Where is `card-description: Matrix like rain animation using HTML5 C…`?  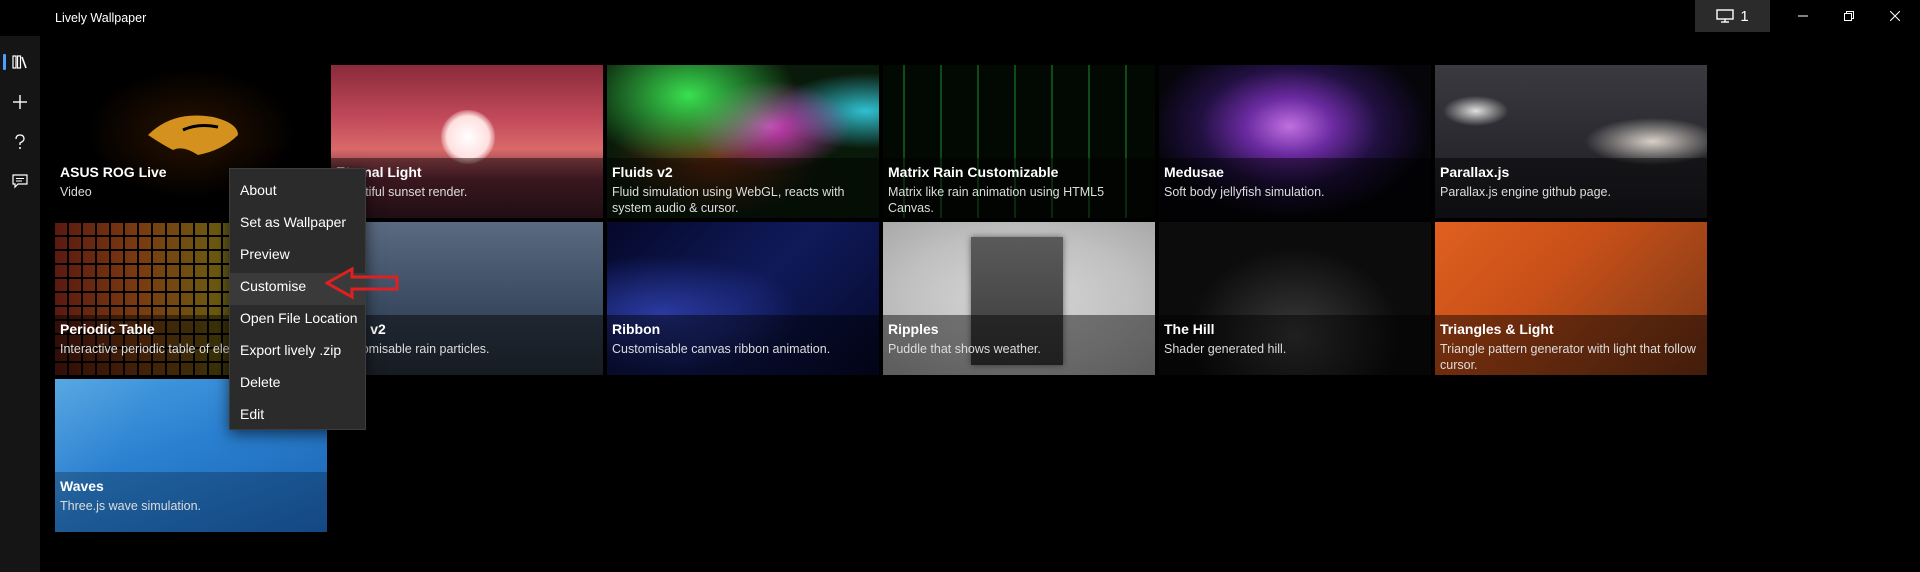
card-description: Matrix like rain animation using HTML5 C… is located at coordinates (996, 200).